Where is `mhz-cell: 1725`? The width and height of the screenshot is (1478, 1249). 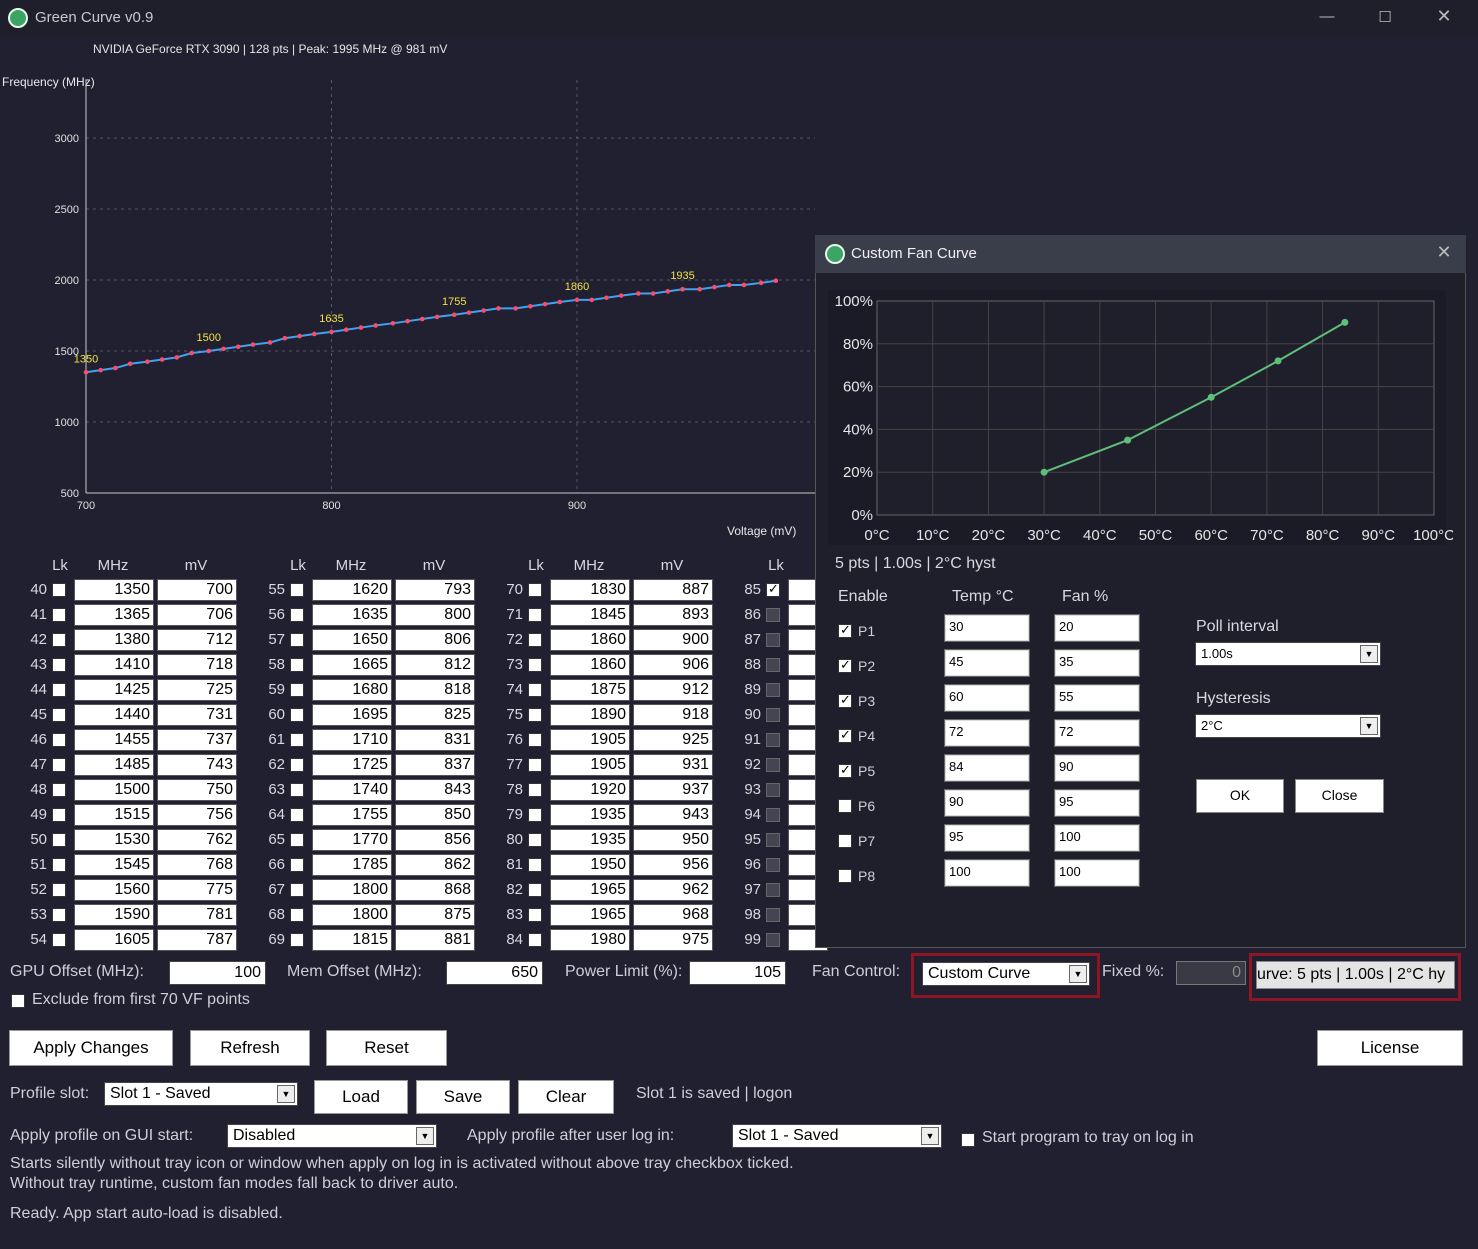
mhz-cell: 1725 is located at coordinates (352, 765).